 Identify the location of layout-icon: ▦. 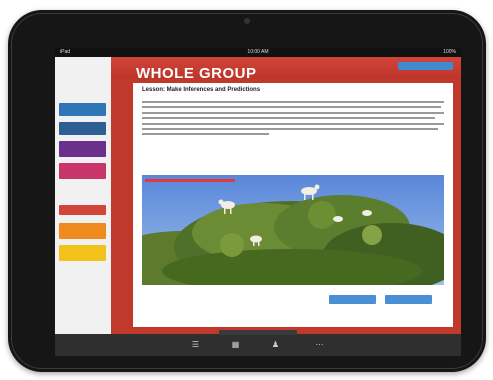
(235, 344).